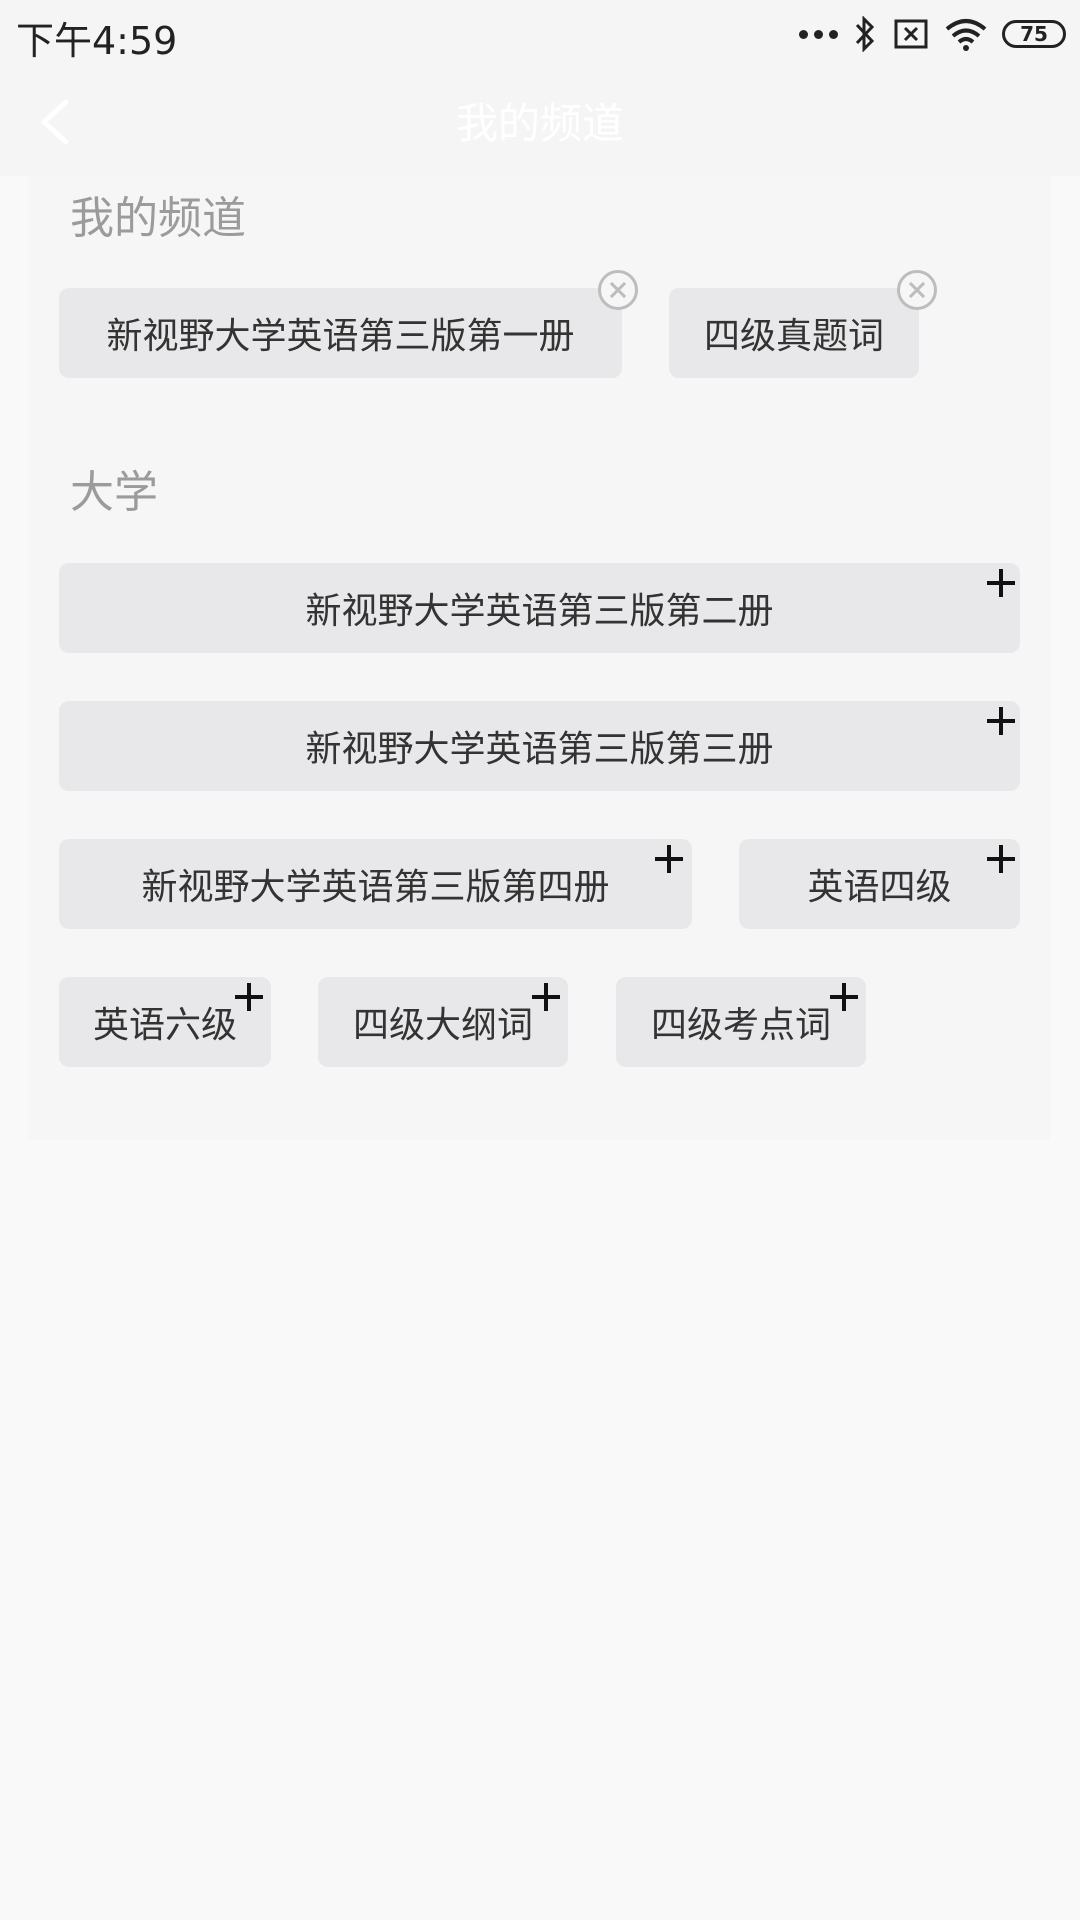  I want to click on university-channel-chip: 新视野大学英语第三版第四册, so click(375, 884).